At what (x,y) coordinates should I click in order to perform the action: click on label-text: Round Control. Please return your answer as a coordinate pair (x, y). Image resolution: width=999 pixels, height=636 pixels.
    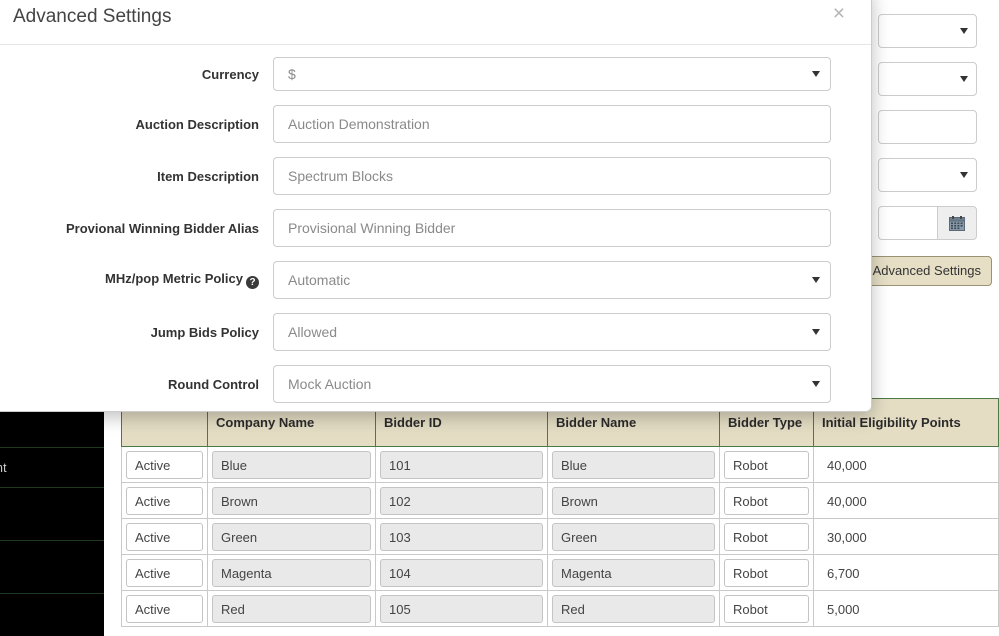
    Looking at the image, I should click on (213, 384).